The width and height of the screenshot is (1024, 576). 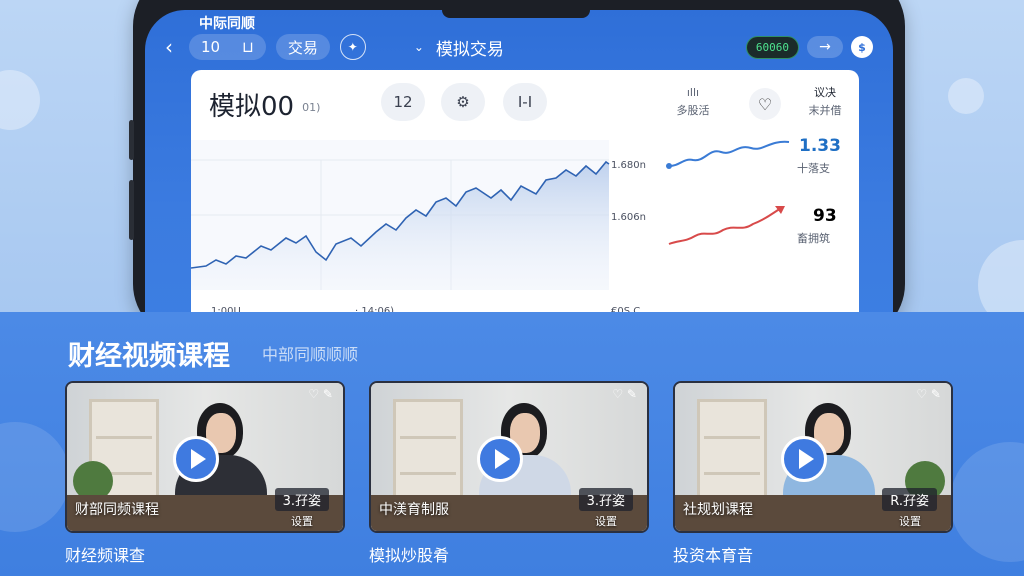 I want to click on metric-header-left: 多股活, so click(x=693, y=110).